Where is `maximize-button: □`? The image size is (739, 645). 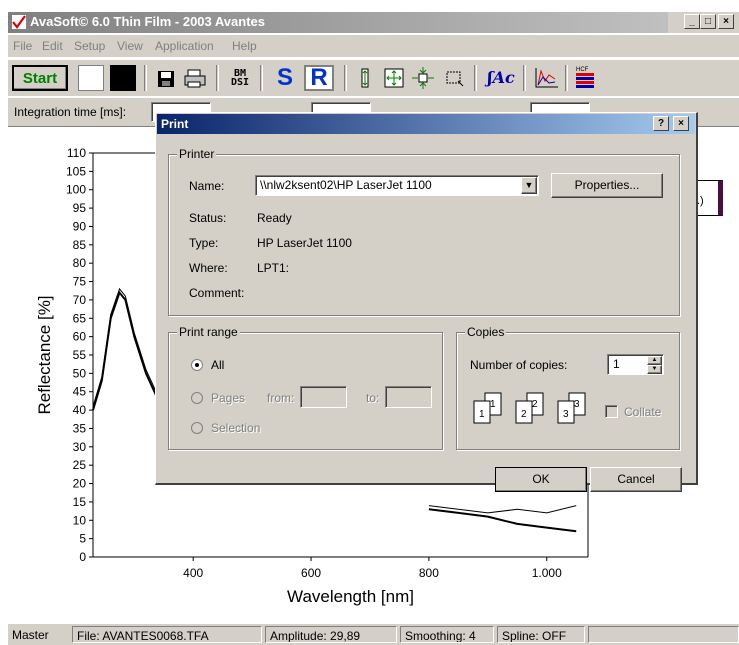
maximize-button: □ is located at coordinates (708, 21).